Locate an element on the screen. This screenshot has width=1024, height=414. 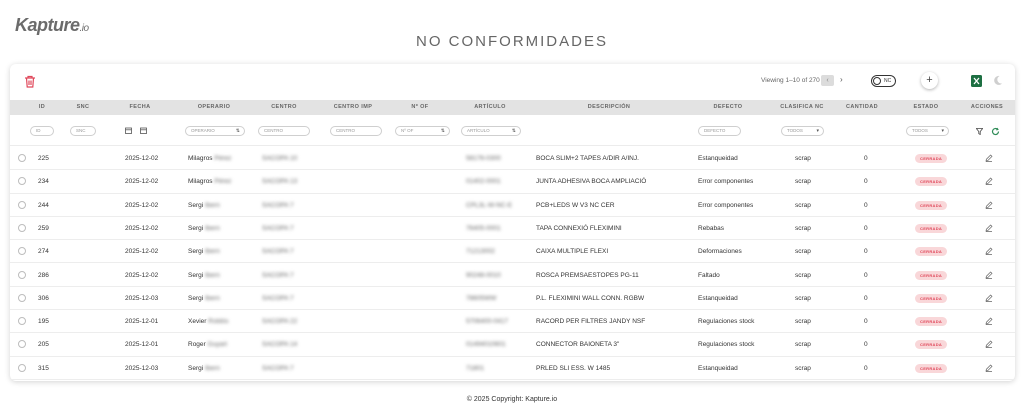
chevron-right-icon: › is located at coordinates (841, 79).